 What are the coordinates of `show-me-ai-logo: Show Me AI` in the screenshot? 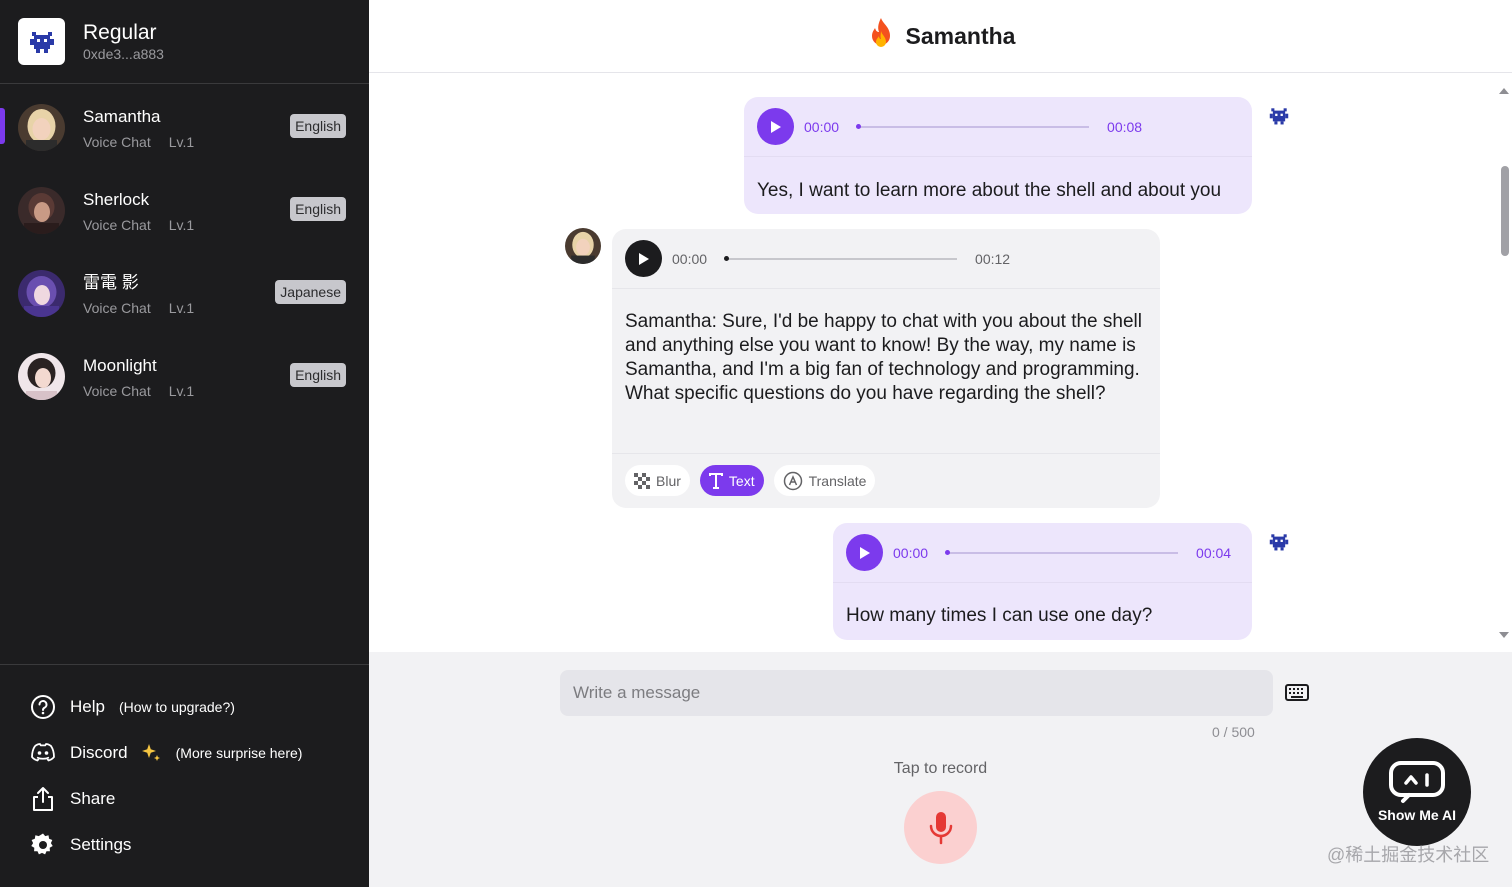 It's located at (1417, 792).